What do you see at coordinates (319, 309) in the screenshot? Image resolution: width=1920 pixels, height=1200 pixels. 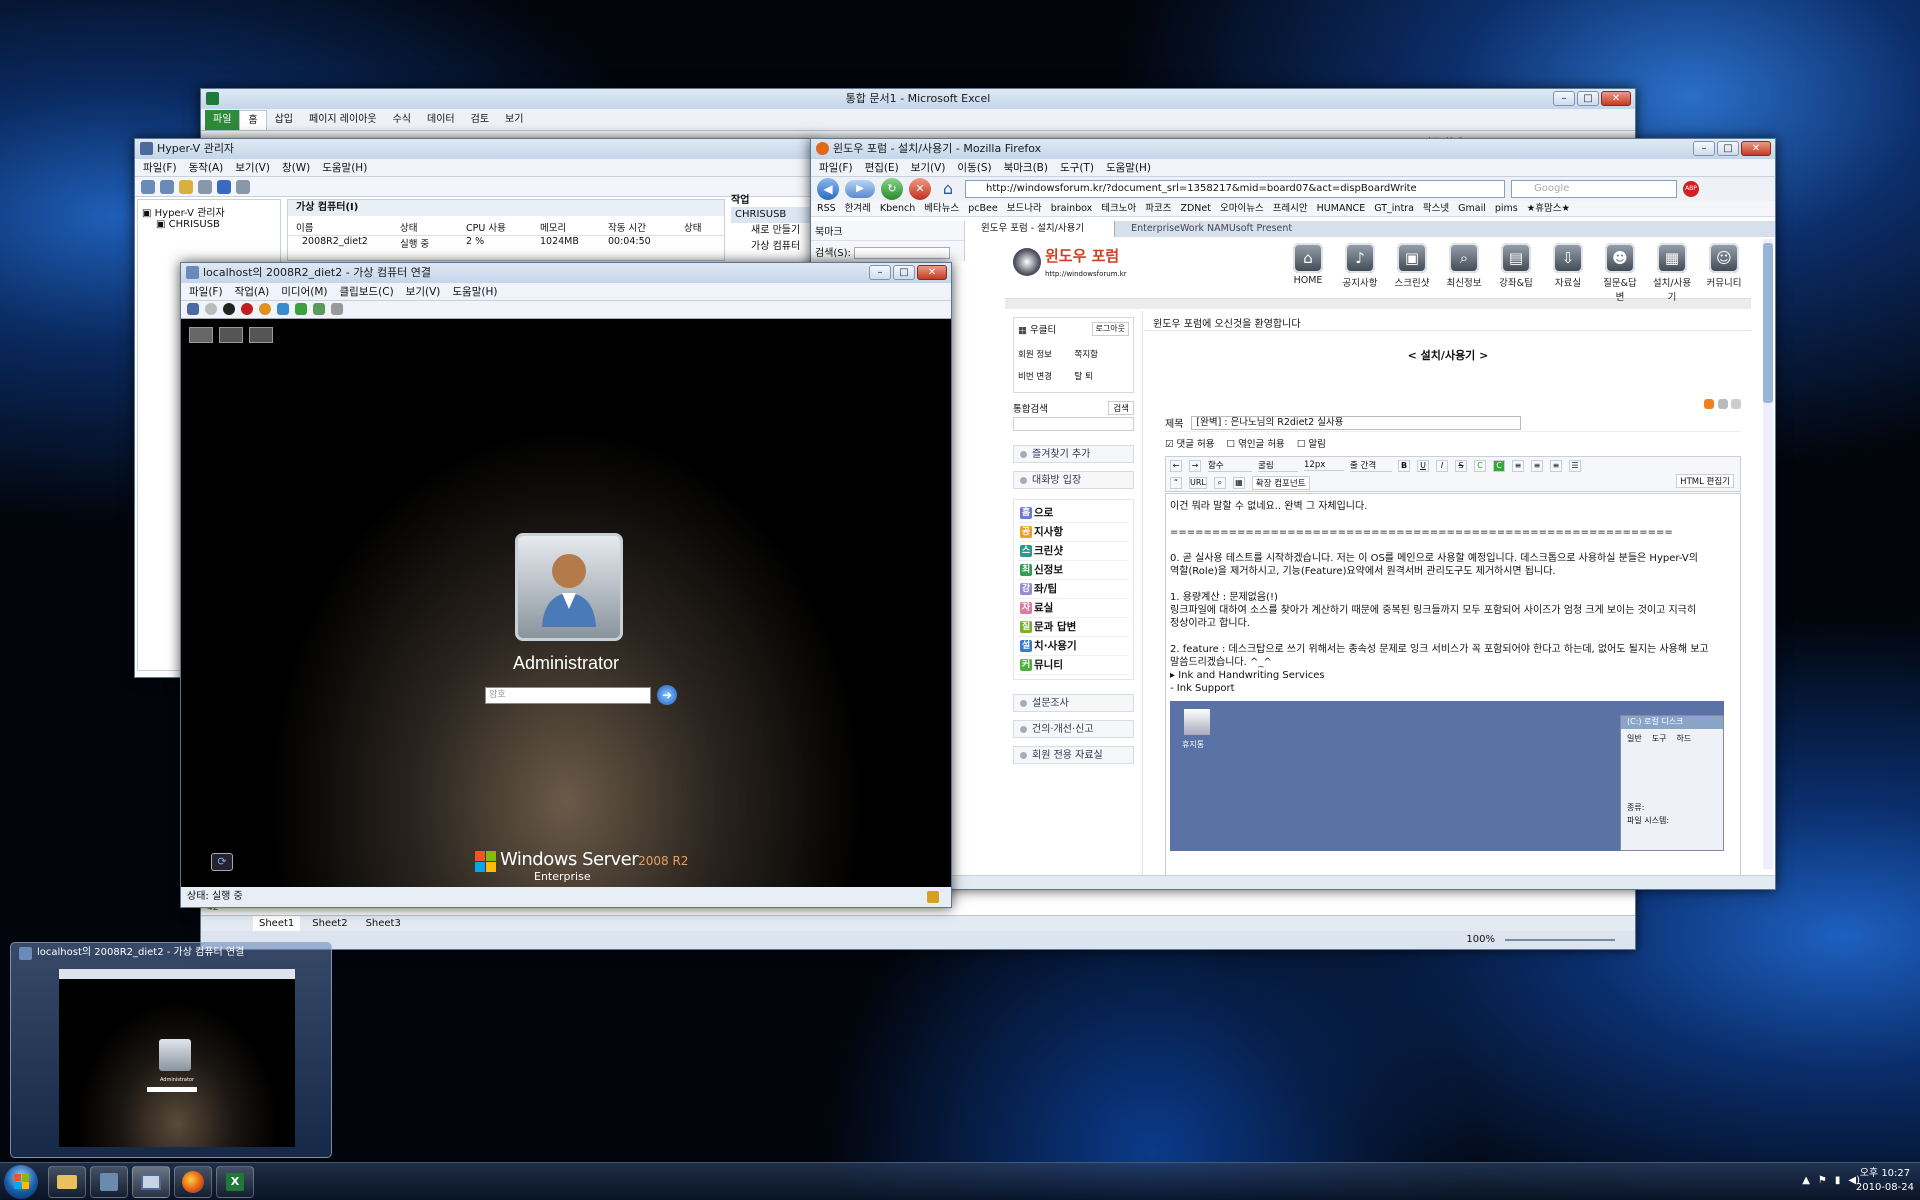 I see `snapshot-icon` at bounding box center [319, 309].